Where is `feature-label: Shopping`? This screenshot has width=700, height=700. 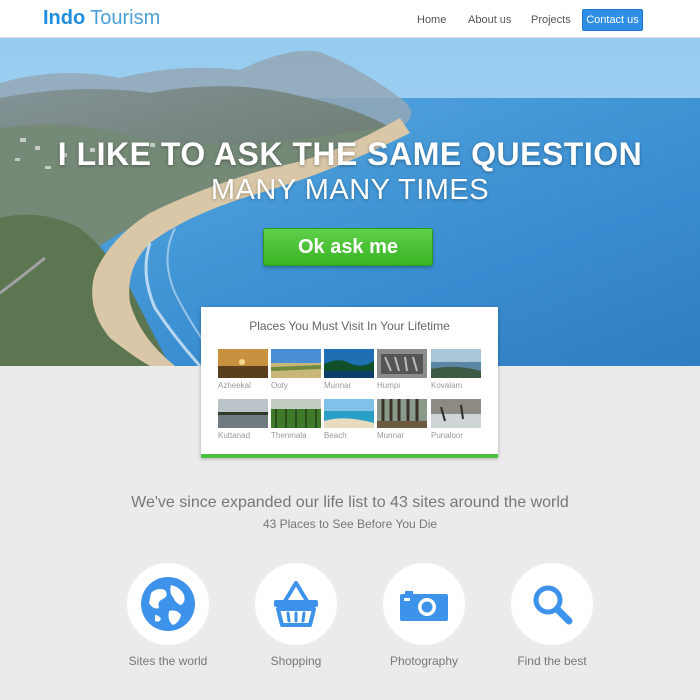
feature-label: Shopping is located at coordinates (296, 661).